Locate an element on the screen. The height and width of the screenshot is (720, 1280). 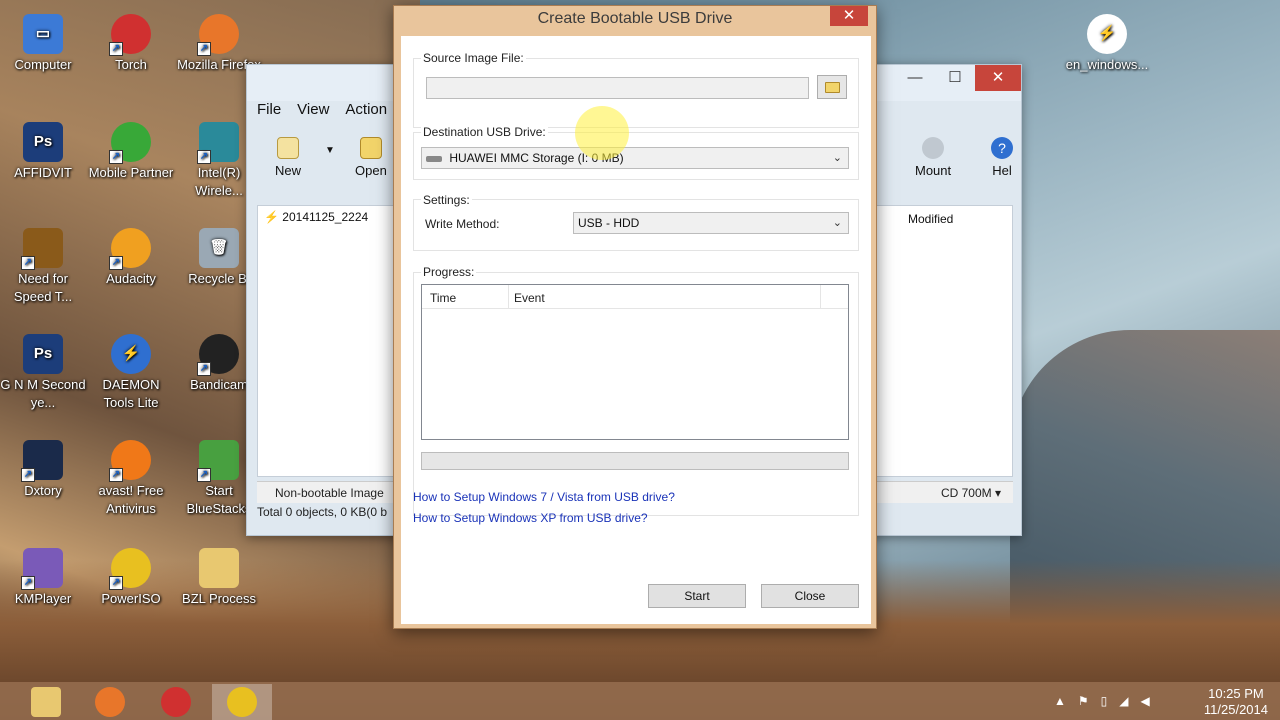
clock-time: 10:25 PM is located at coordinates (1236, 693).